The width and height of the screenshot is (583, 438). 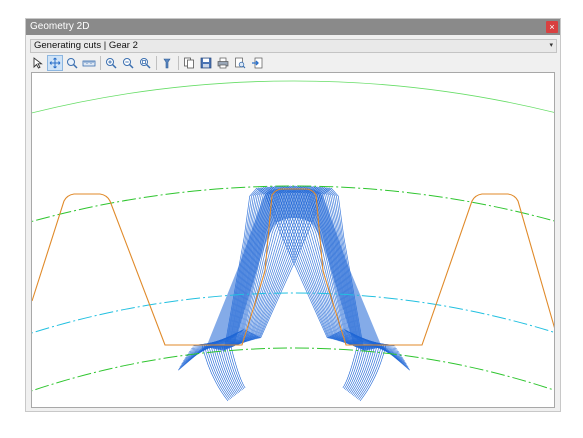 I want to click on export-tool, so click(x=257, y=63).